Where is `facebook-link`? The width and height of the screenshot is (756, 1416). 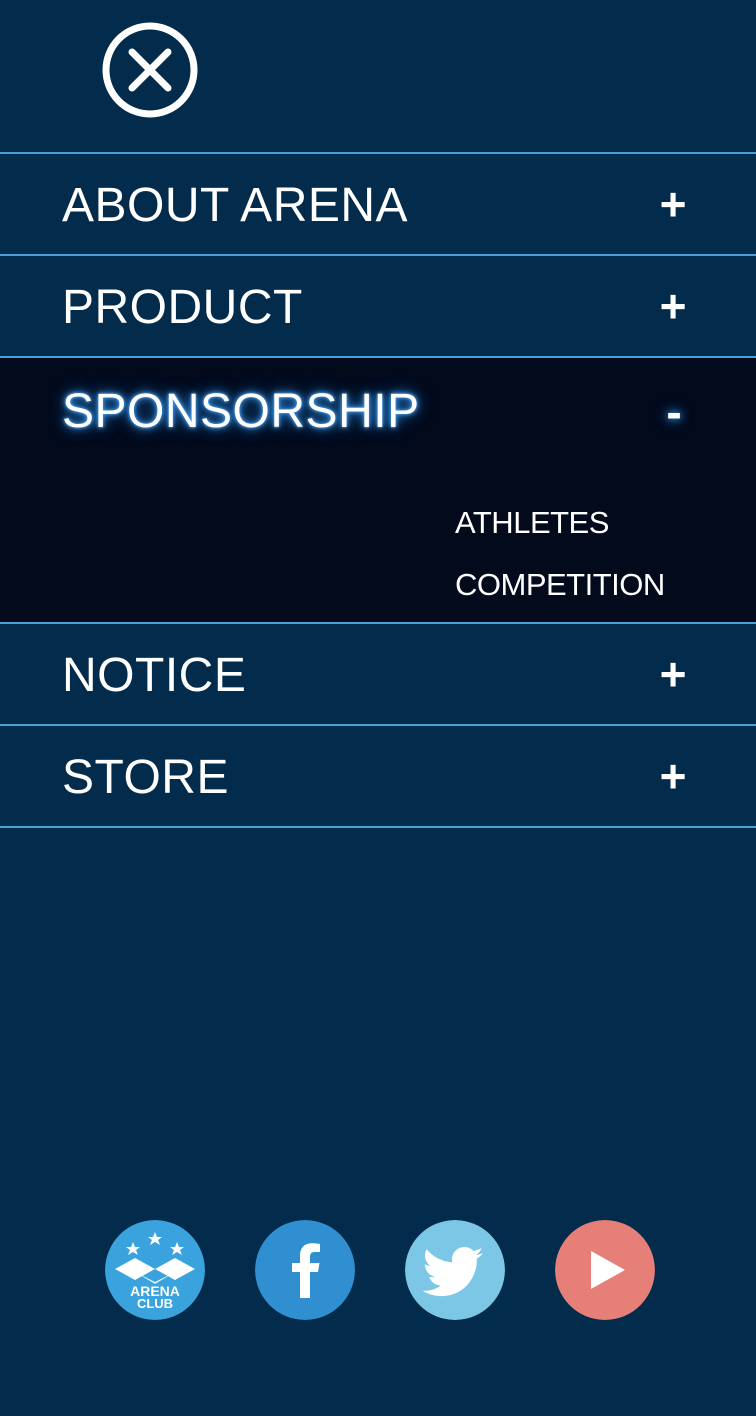 facebook-link is located at coordinates (305, 1270).